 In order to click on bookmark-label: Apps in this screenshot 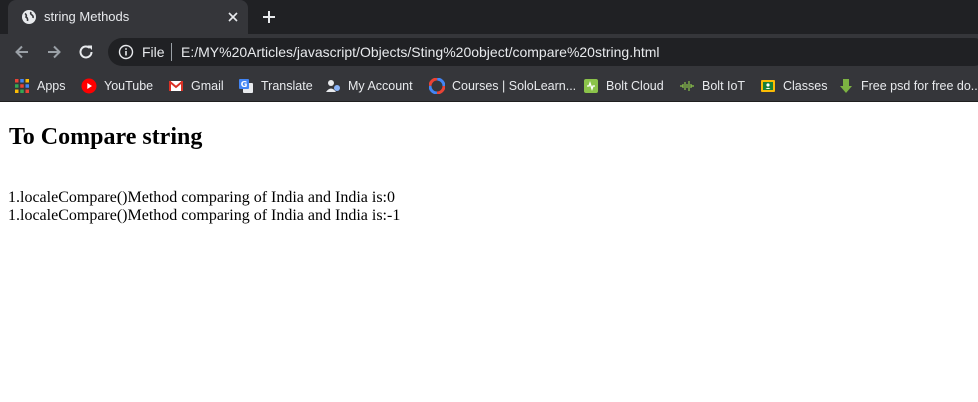, I will do `click(51, 86)`.